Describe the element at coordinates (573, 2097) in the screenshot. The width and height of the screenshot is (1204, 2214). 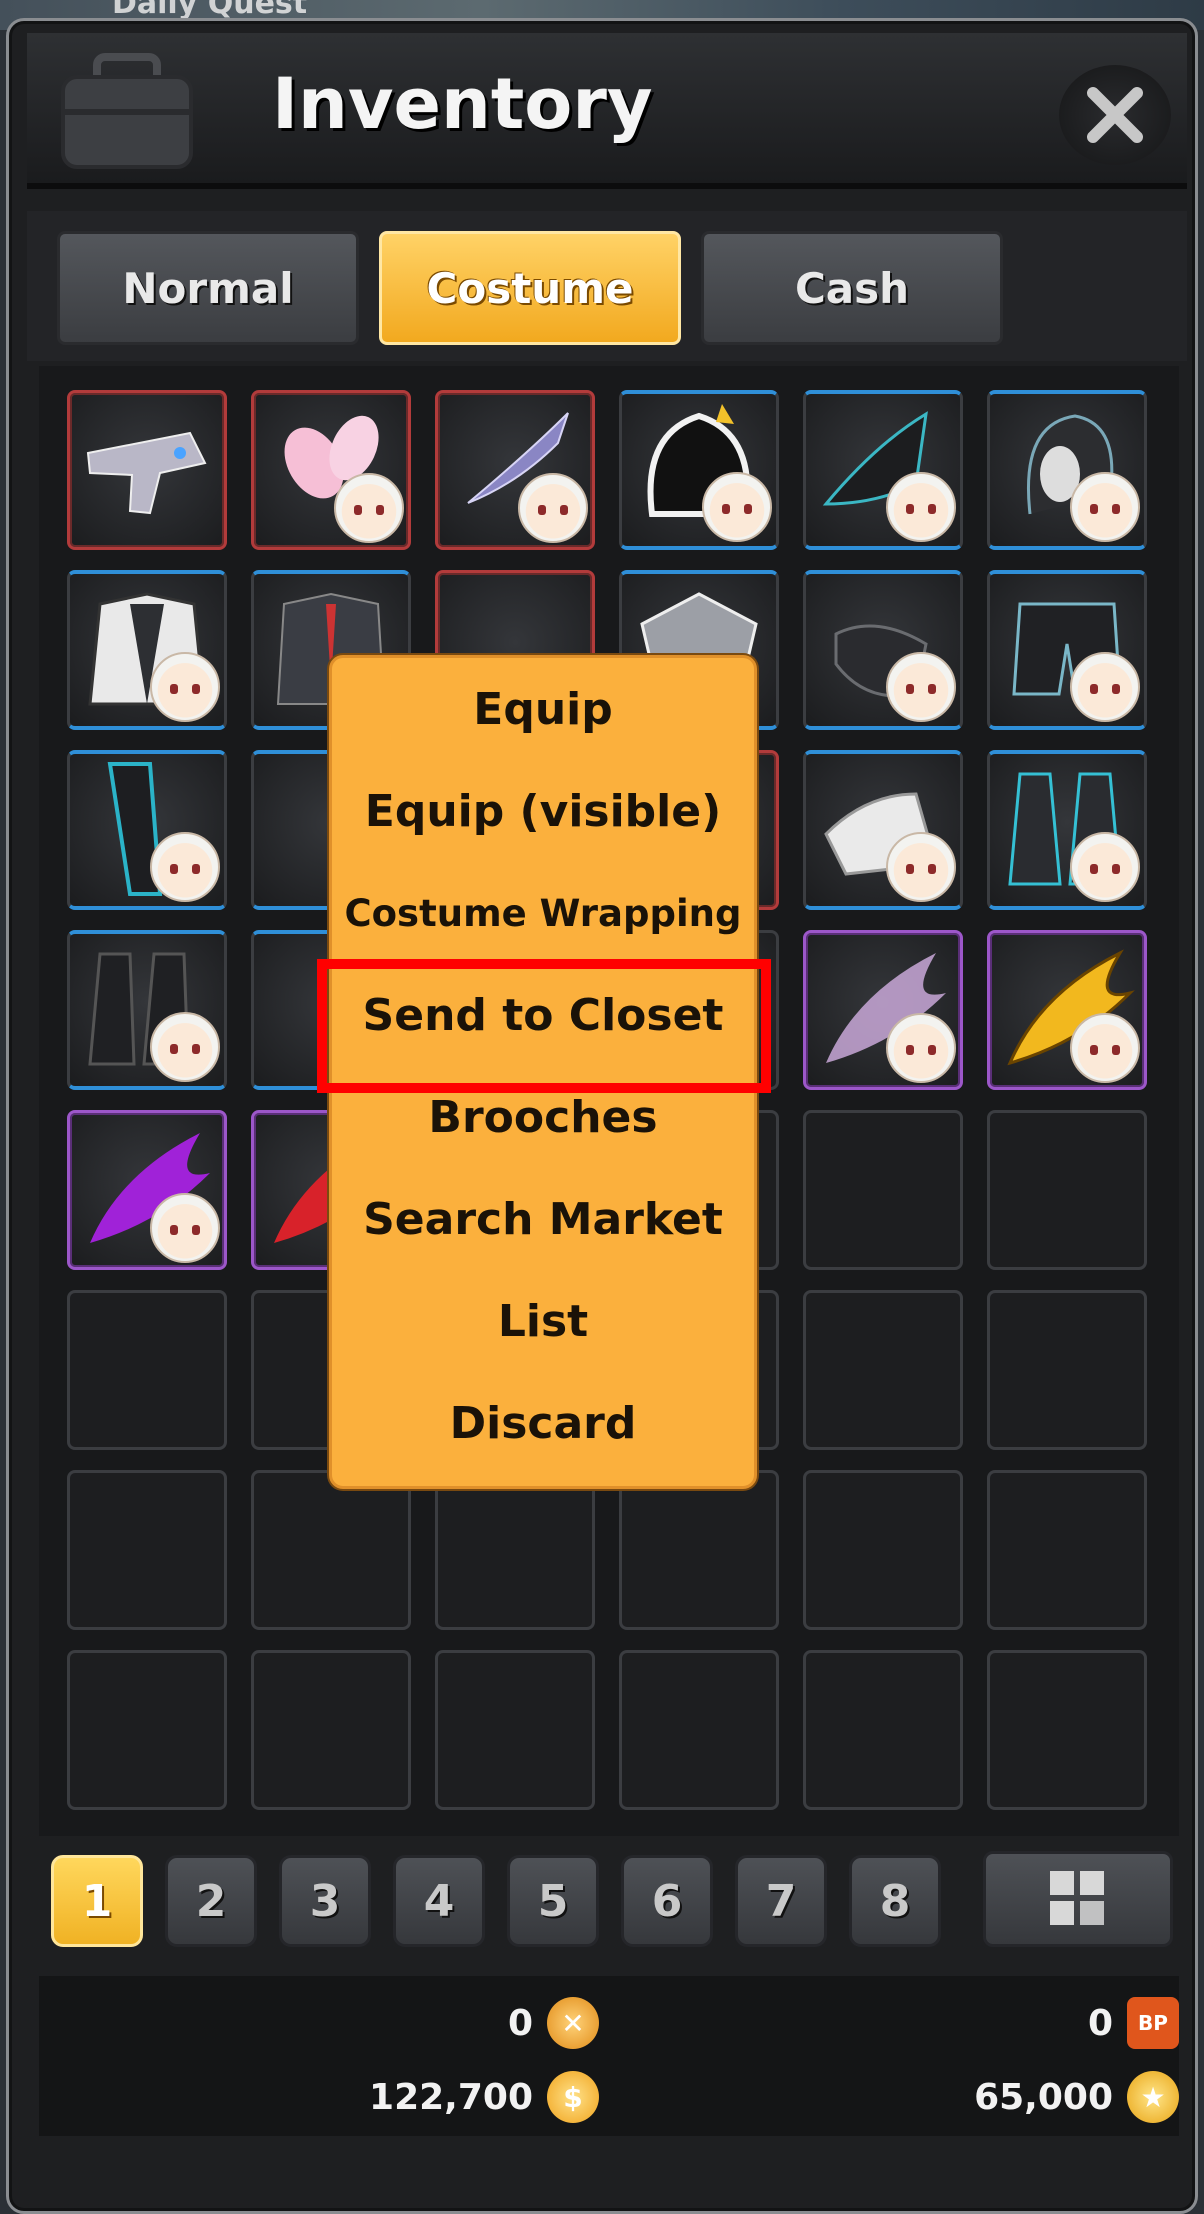
I see `gold-coin-icon: $` at that location.